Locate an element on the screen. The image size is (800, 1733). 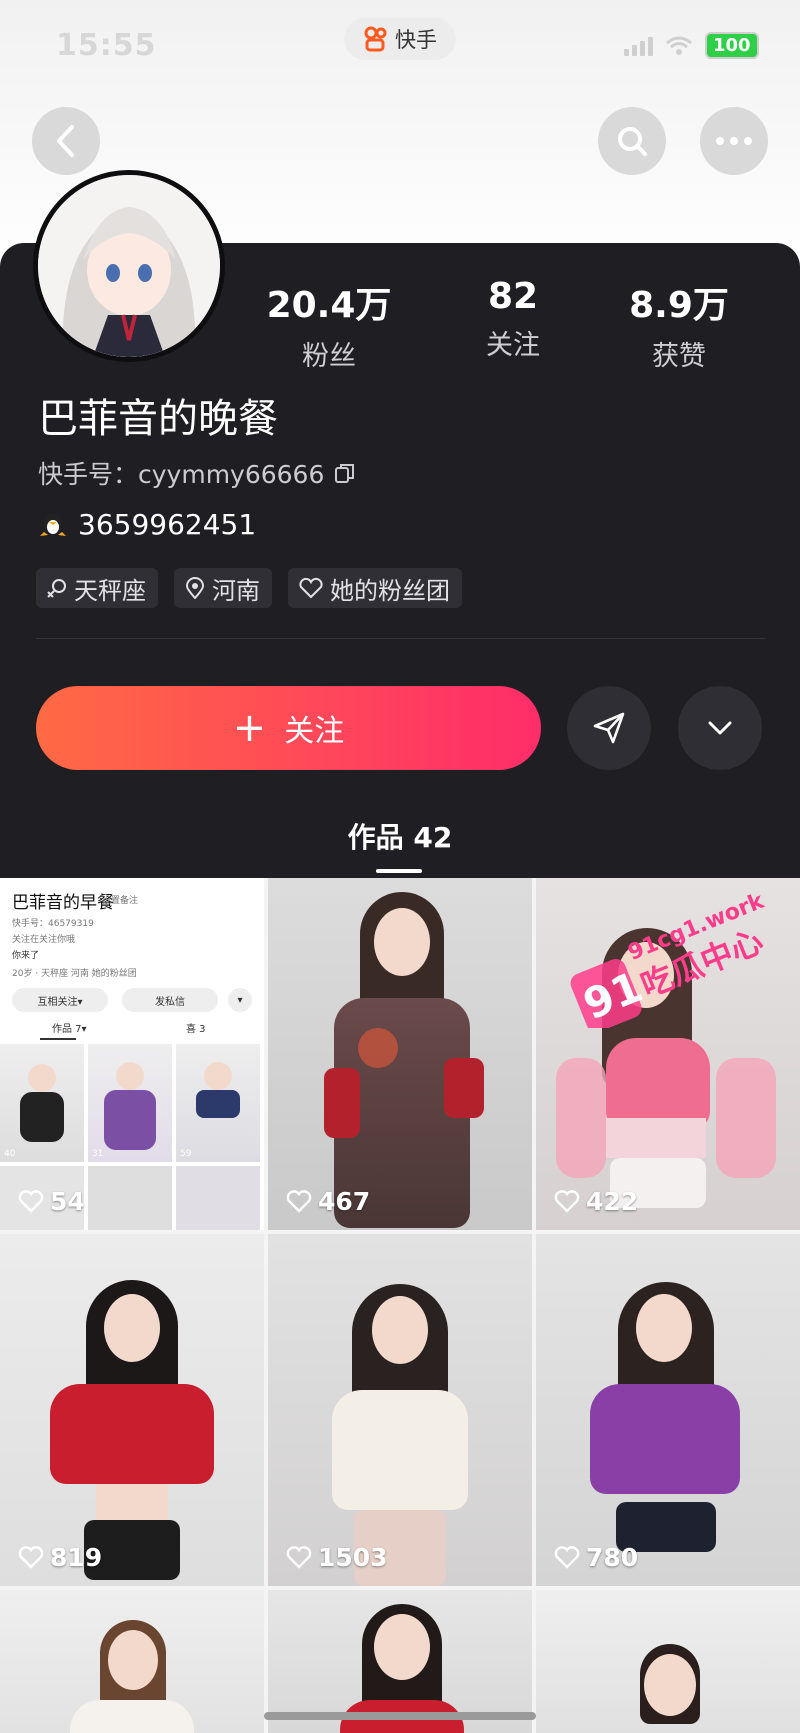
mini-tab-indicator is located at coordinates (58, 1039).